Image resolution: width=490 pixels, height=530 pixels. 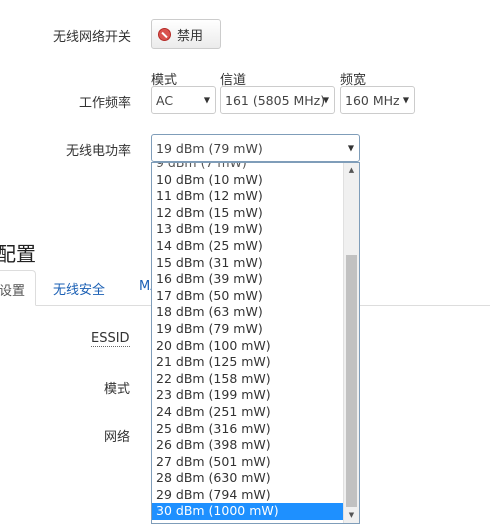 I want to click on dropdown-option: 24 dBm (251 mW), so click(x=248, y=412).